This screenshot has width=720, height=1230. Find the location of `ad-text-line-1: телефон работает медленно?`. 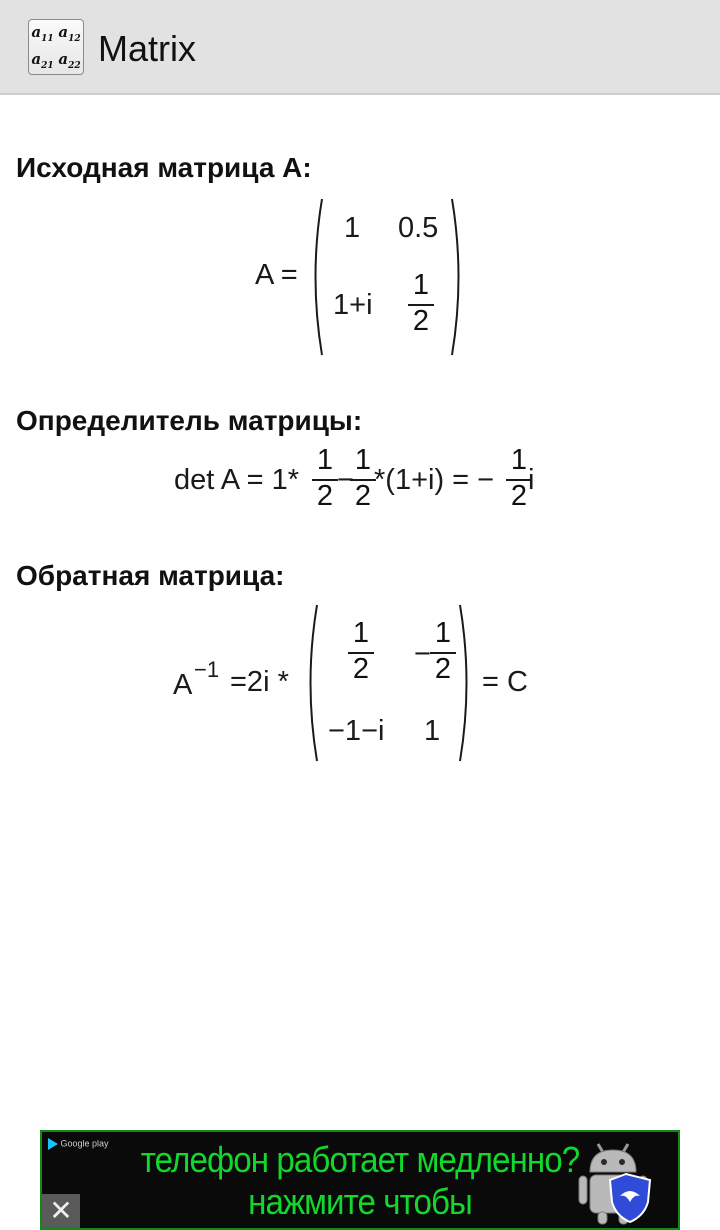

ad-text-line-1: телефон работает медленно? is located at coordinates (360, 1159).